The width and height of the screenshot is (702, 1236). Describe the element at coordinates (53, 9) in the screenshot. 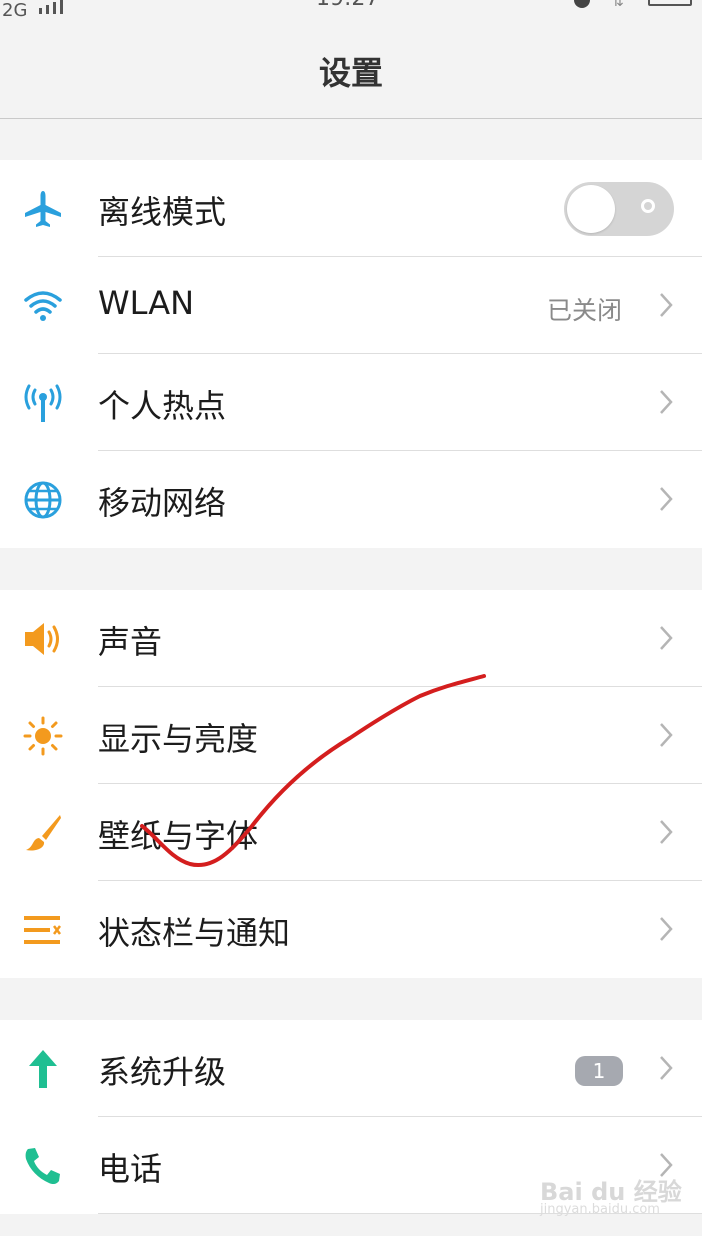

I see `signal-bars-icon` at that location.